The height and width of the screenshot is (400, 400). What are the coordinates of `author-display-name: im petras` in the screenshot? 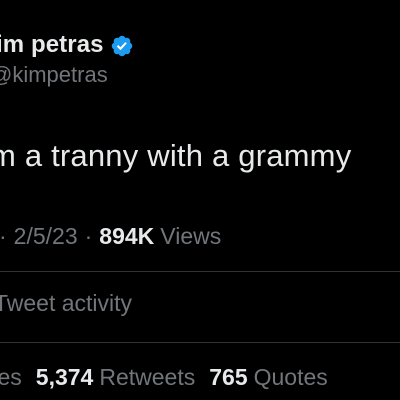 It's located at (52, 45).